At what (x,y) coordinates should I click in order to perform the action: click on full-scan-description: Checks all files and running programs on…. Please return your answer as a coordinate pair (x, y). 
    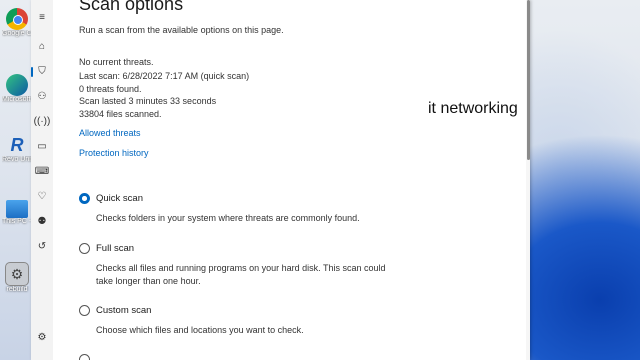
    Looking at the image, I should click on (241, 274).